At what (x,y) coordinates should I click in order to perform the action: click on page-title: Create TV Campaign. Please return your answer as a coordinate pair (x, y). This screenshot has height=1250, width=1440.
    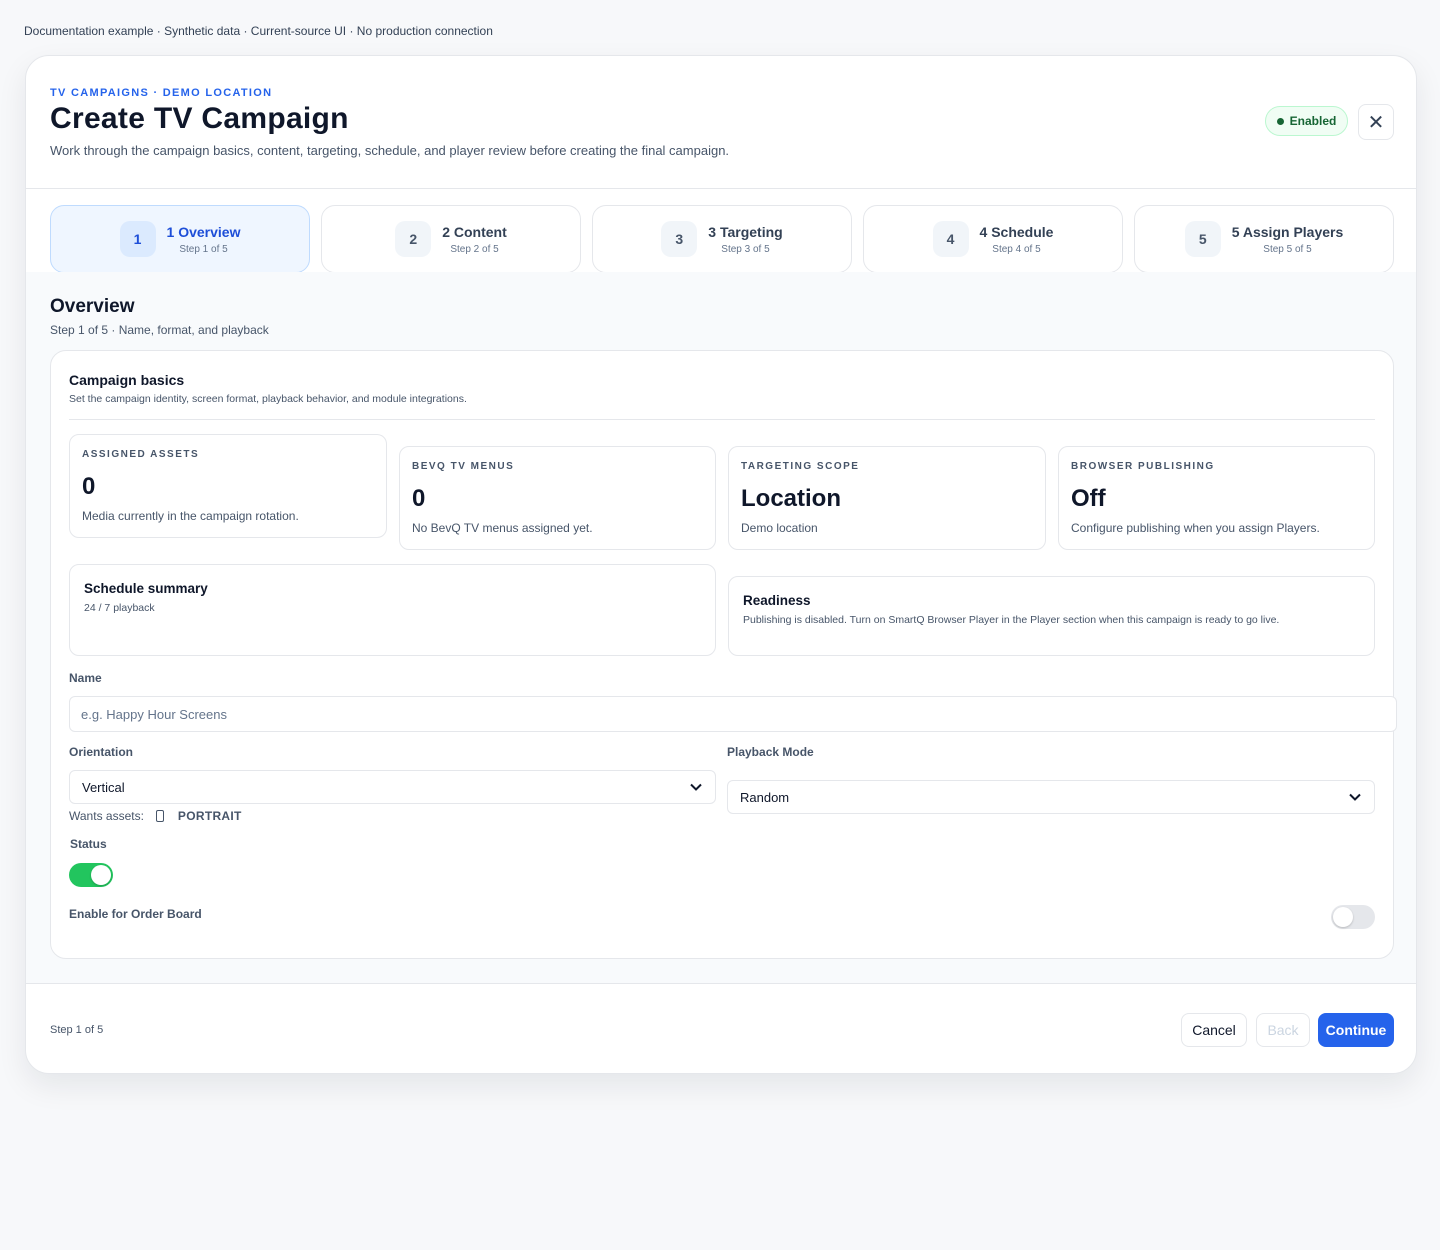
    Looking at the image, I should click on (199, 118).